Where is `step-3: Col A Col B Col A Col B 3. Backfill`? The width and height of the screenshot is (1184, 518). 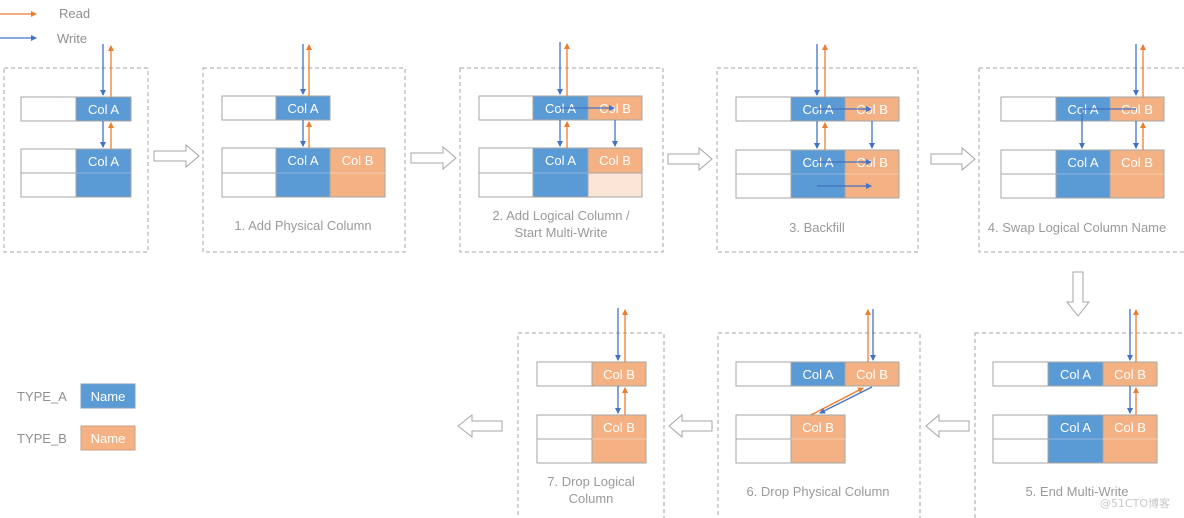 step-3: Col A Col B Col A Col B 3. Backfill is located at coordinates (817, 148).